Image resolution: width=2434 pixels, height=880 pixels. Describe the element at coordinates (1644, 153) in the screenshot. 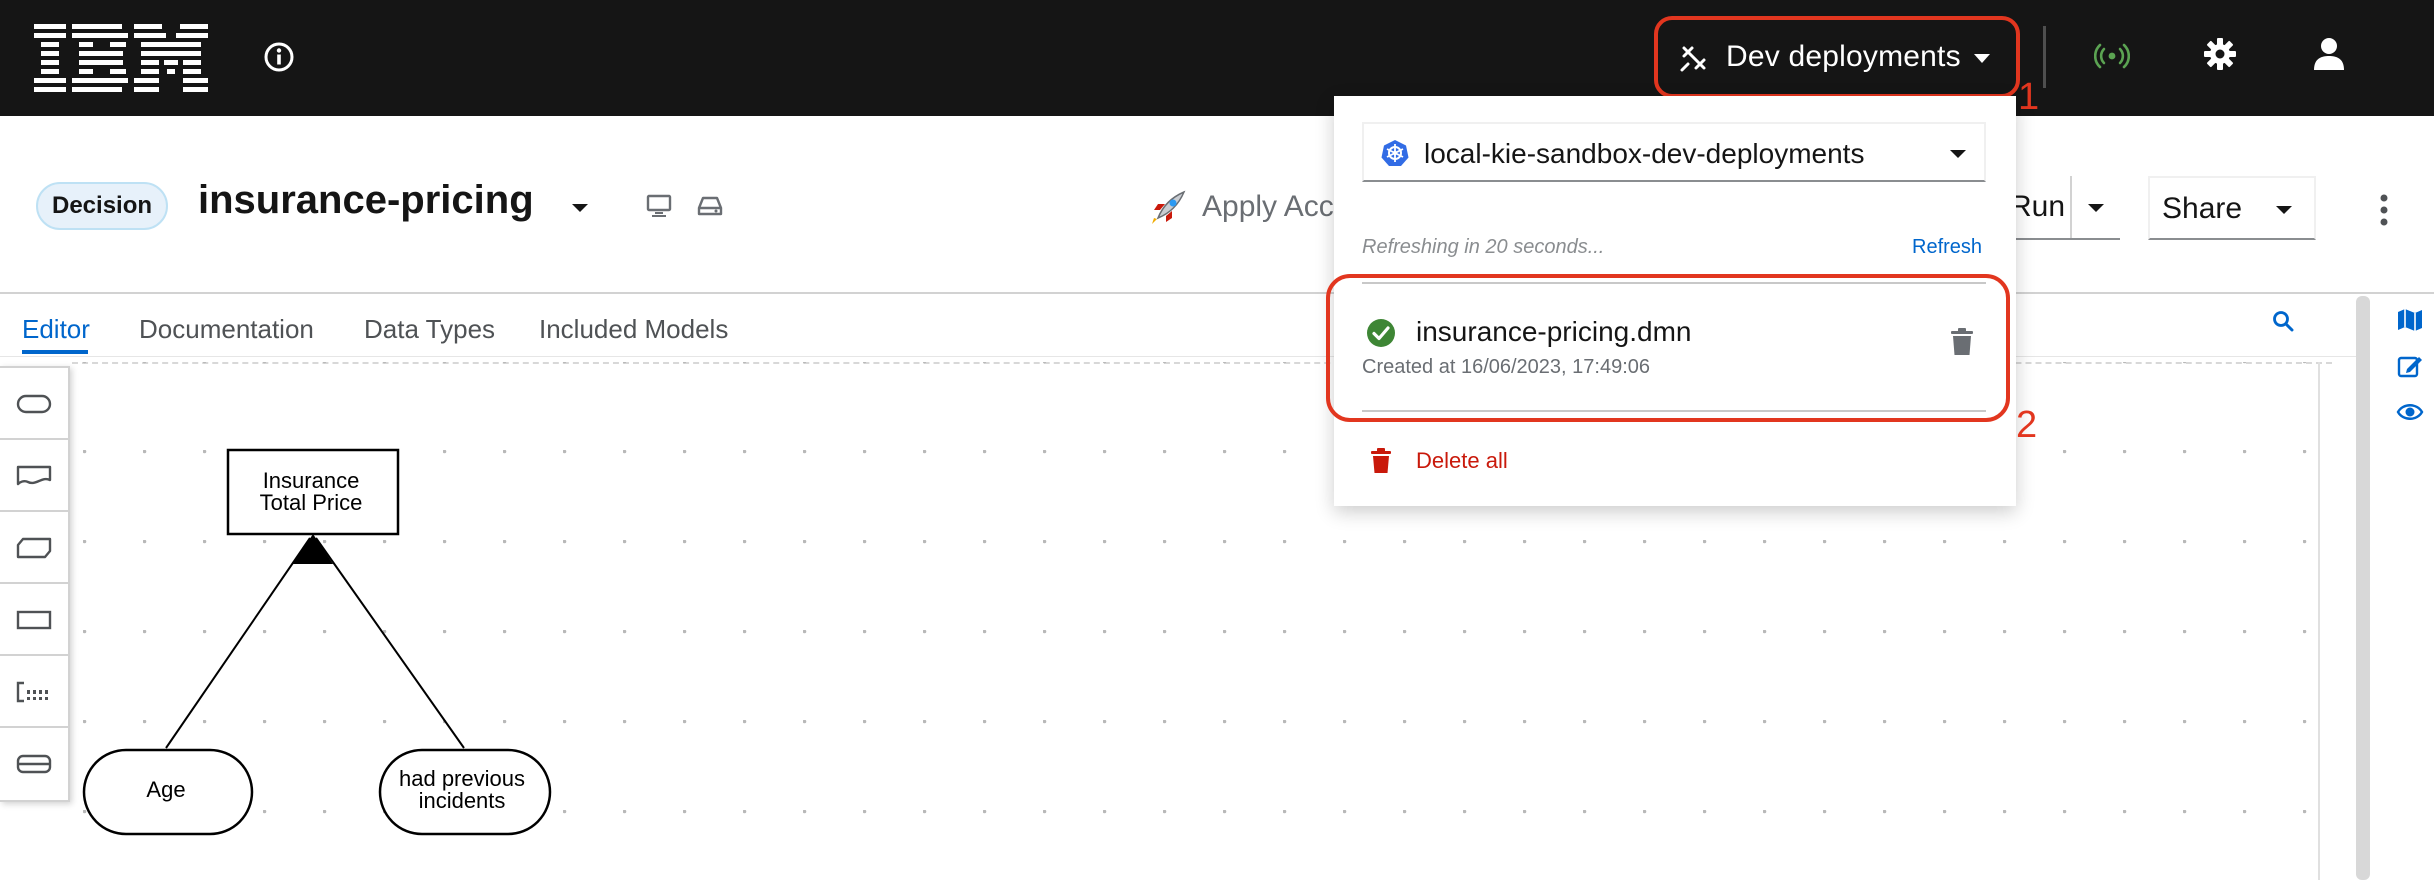

I see `namespace-label: local-kie-sandbox-dev-deployments` at that location.